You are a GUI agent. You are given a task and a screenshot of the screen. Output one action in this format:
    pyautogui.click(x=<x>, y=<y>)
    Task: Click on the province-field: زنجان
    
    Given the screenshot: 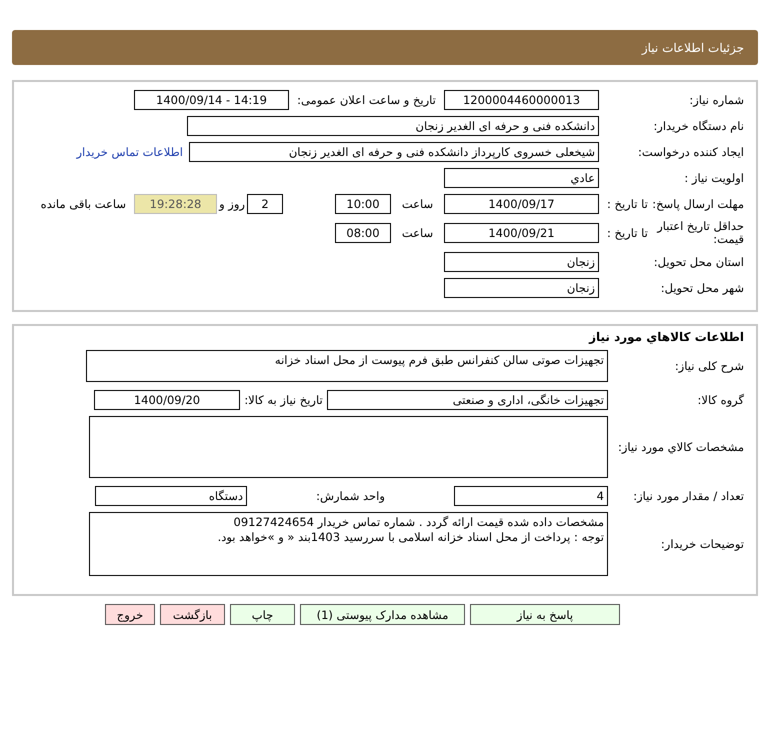 What is the action you would take?
    pyautogui.click(x=521, y=262)
    